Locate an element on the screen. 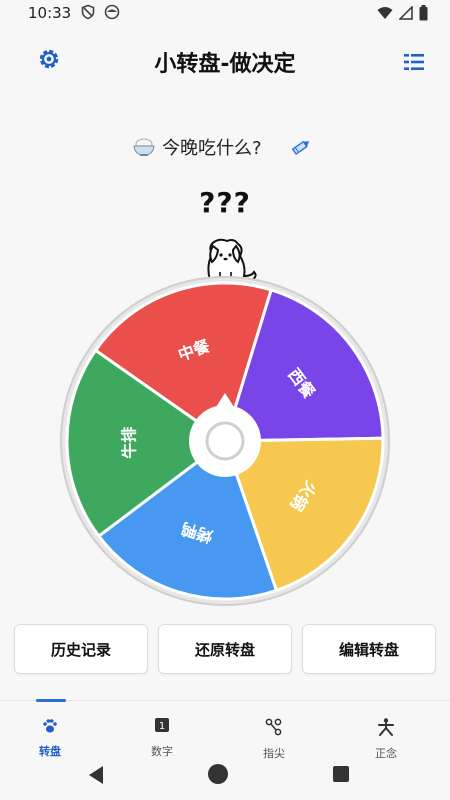  nav-label-mindfulness: 正念 is located at coordinates (386, 753).